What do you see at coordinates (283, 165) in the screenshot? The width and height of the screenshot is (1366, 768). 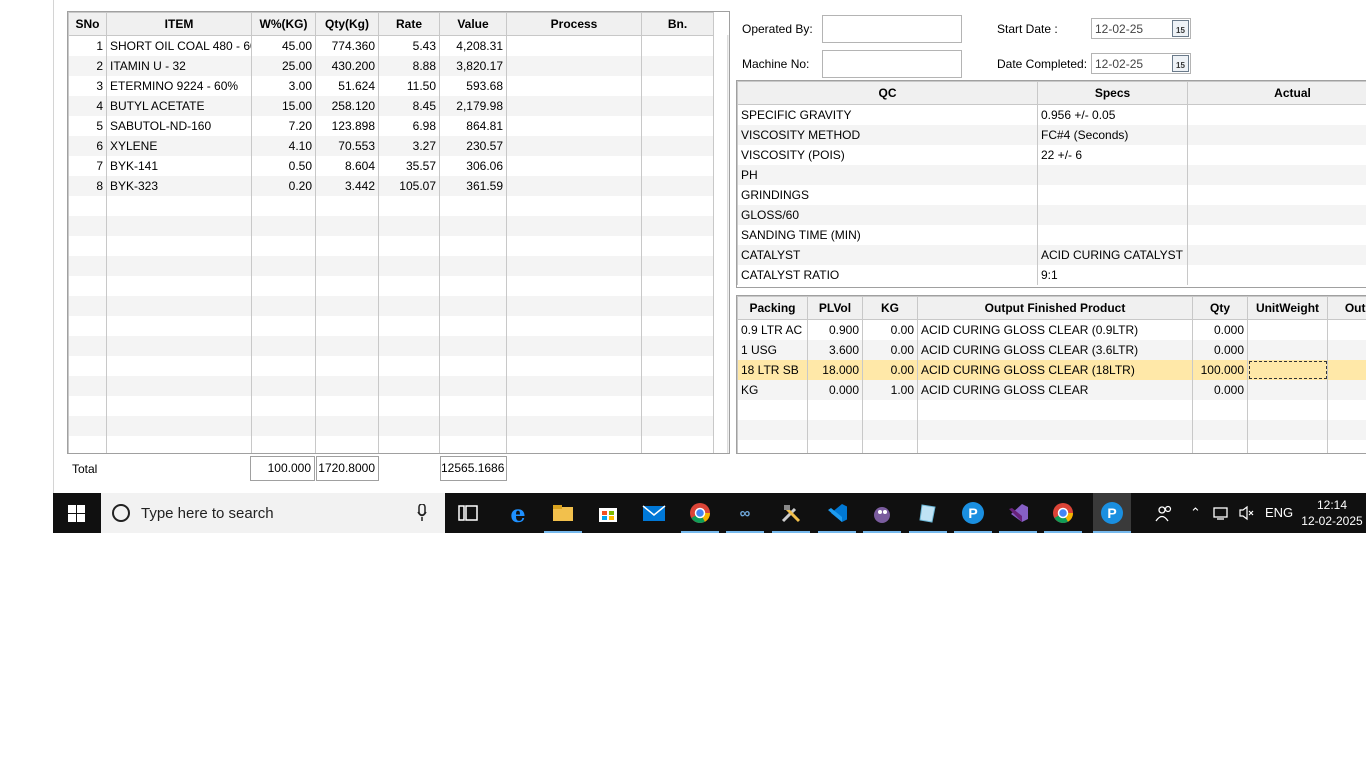 I see `table-cell: 0.50` at bounding box center [283, 165].